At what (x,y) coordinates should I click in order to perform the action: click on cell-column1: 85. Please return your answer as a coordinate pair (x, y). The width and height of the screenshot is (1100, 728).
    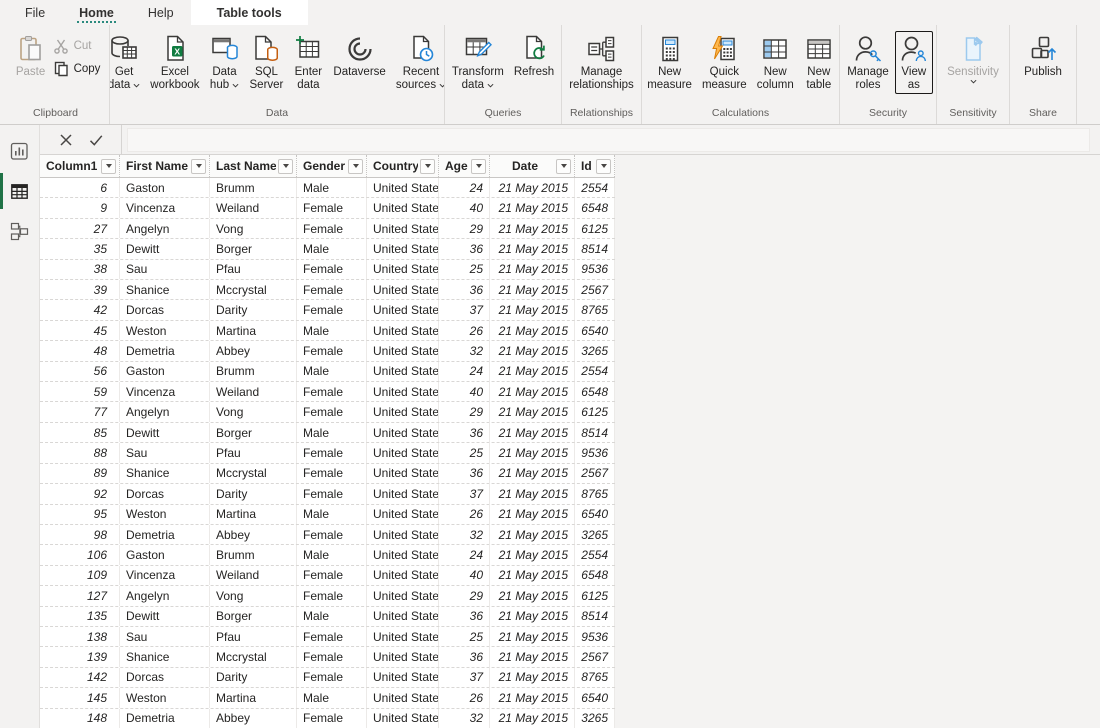
    Looking at the image, I should click on (80, 432).